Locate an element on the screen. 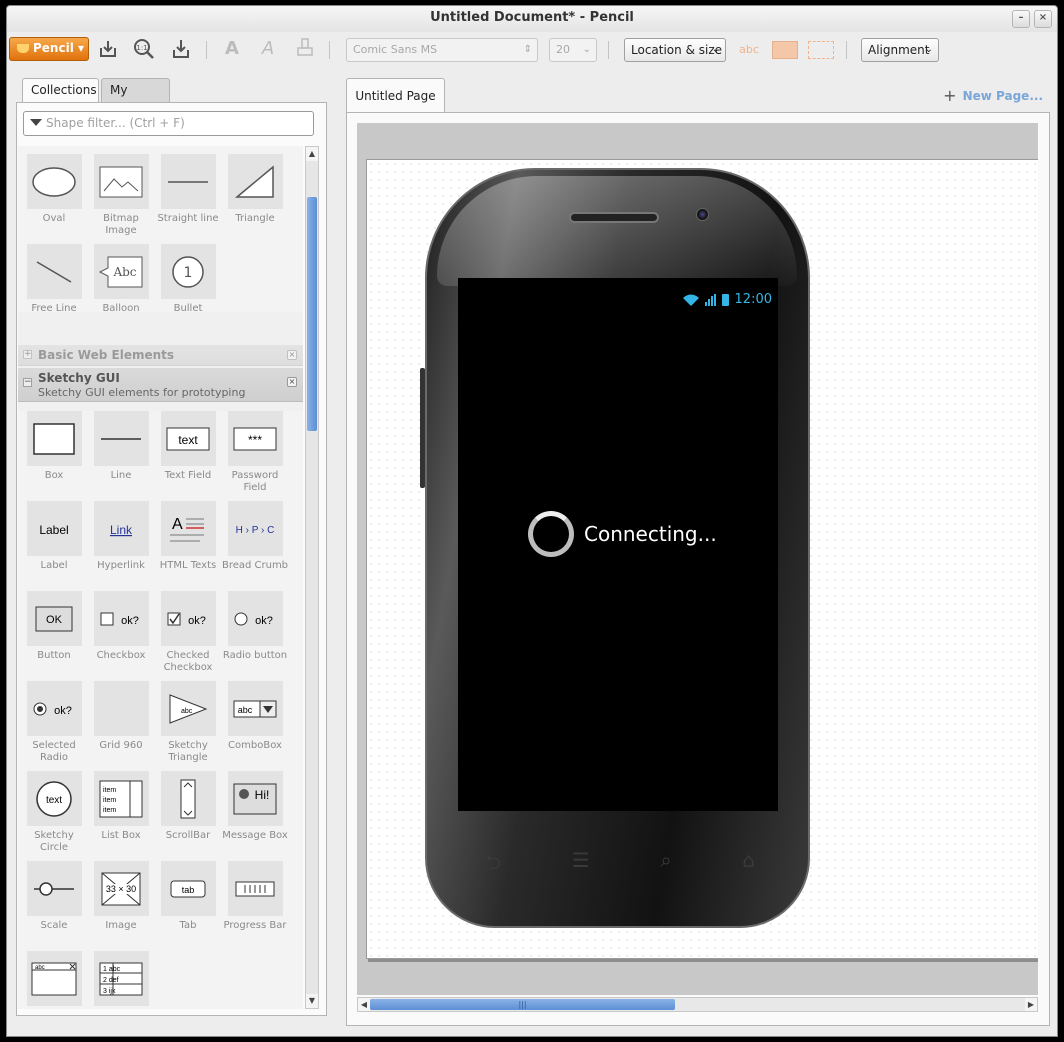 The image size is (1064, 1042). svg-text: 1:1 is located at coordinates (141, 48).